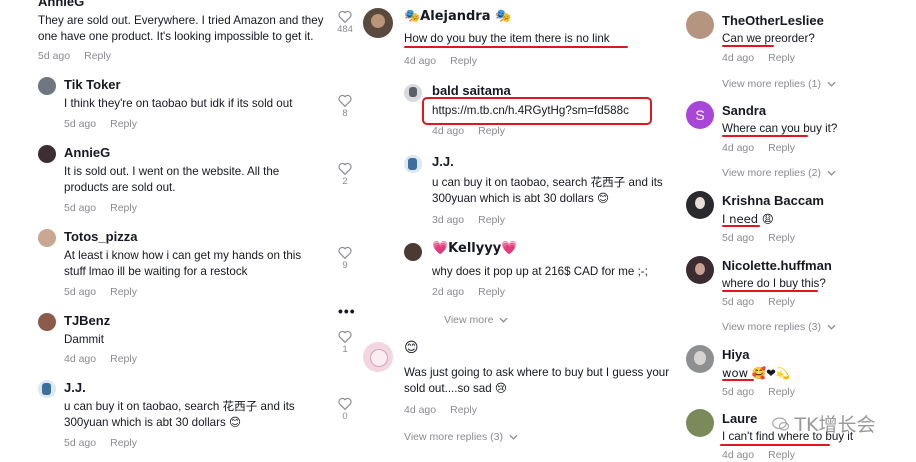  Describe the element at coordinates (781, 423) in the screenshot. I see `wechat-logo-icon` at that location.